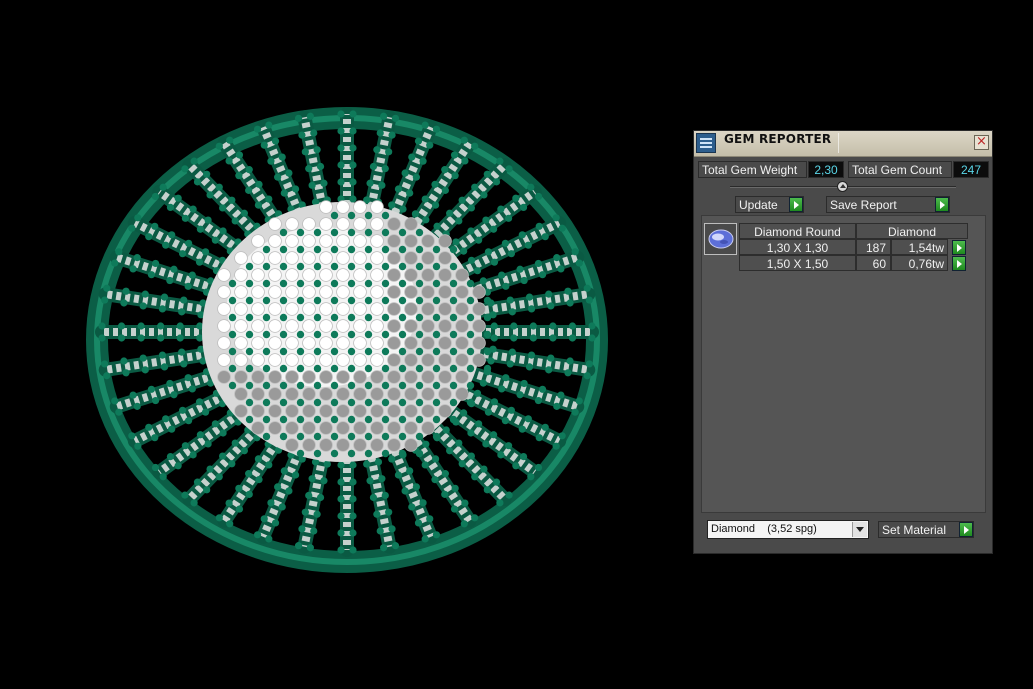 Image resolution: width=1033 pixels, height=689 pixels. Describe the element at coordinates (826, 169) in the screenshot. I see `total-gem-weight-value: 2,30` at that location.